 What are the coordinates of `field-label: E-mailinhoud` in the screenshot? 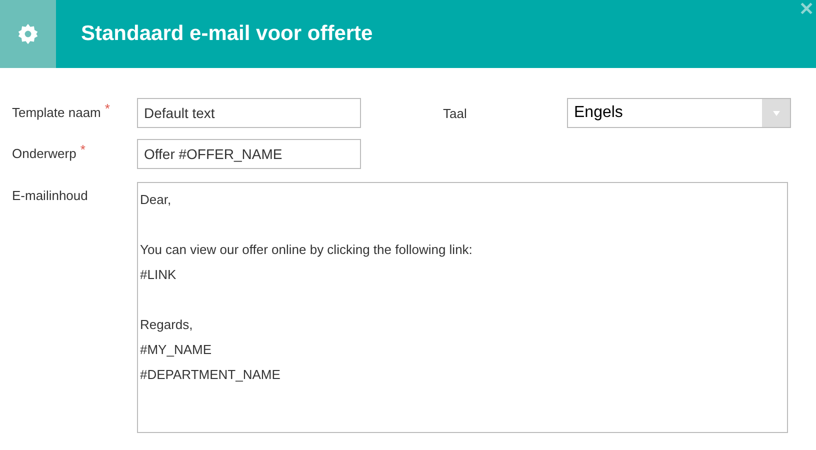 It's located at (50, 196).